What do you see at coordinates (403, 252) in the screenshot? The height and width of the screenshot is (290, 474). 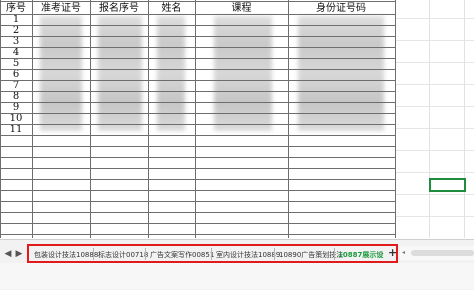 I see `scroll-left-icon: ◂` at bounding box center [403, 252].